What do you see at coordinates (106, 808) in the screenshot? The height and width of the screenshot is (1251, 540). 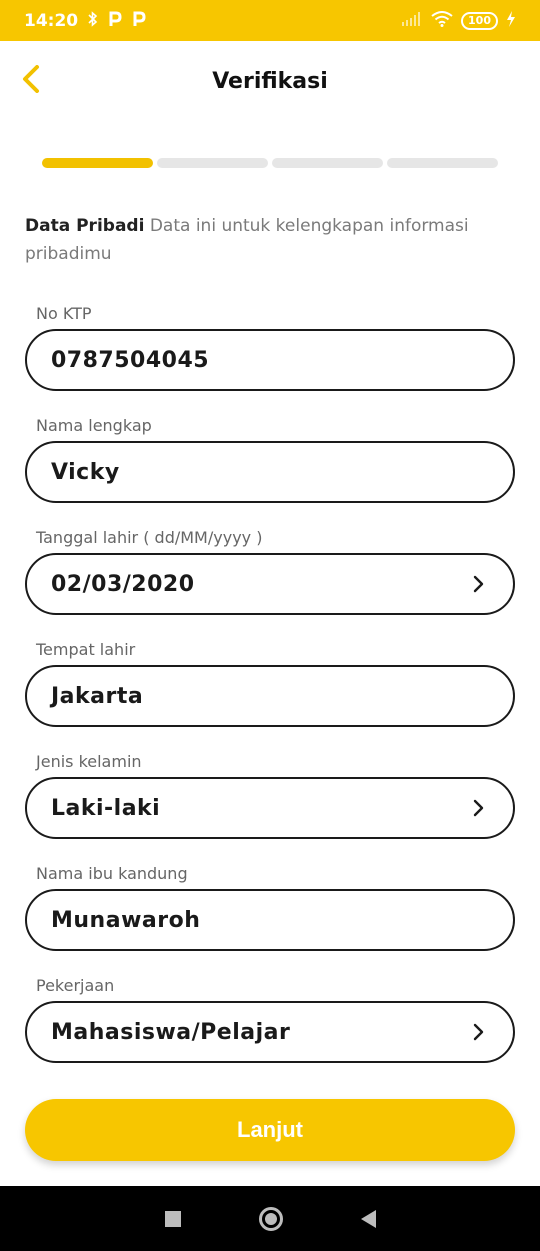 I see `gender-value: Laki-laki` at bounding box center [106, 808].